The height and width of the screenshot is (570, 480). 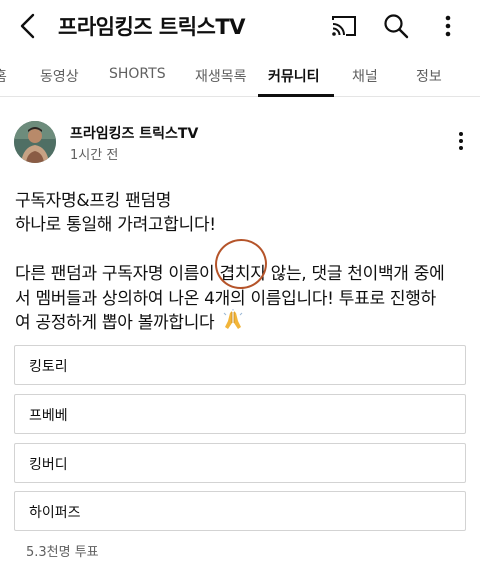 What do you see at coordinates (429, 76) in the screenshot?
I see `tab-about: 정보` at bounding box center [429, 76].